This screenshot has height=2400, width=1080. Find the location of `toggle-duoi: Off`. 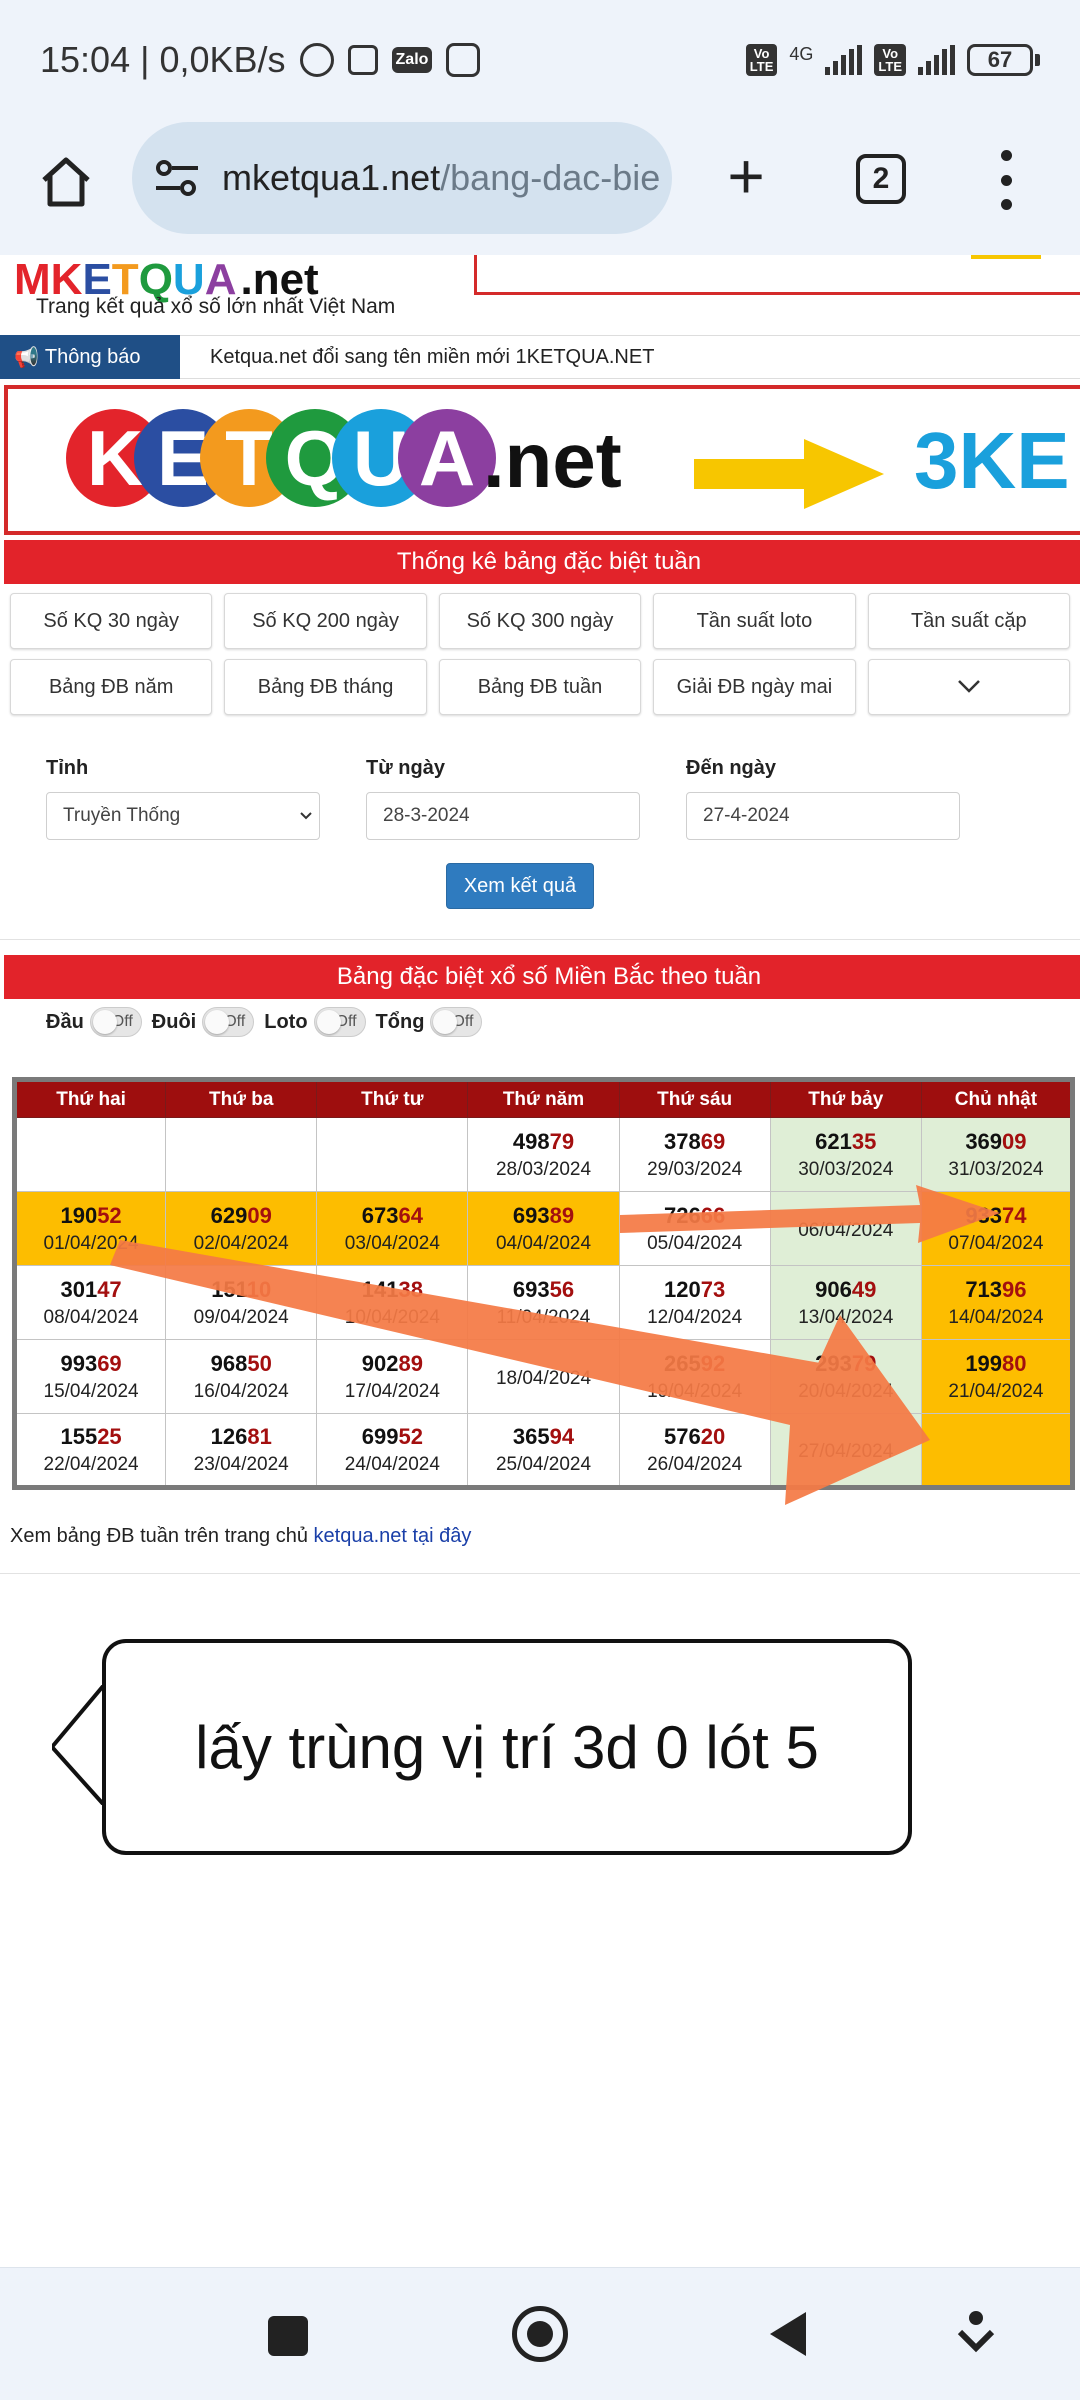

toggle-duoi: Off is located at coordinates (228, 1022).